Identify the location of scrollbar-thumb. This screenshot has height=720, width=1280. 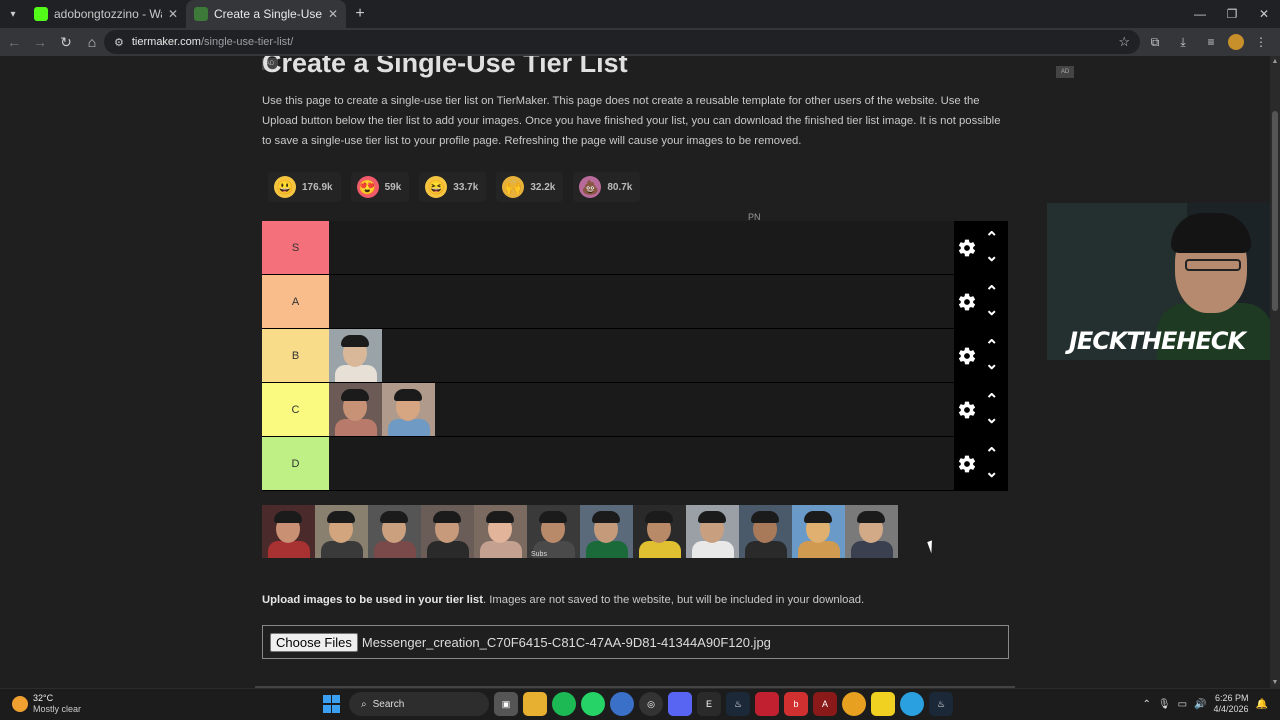
(1275, 211).